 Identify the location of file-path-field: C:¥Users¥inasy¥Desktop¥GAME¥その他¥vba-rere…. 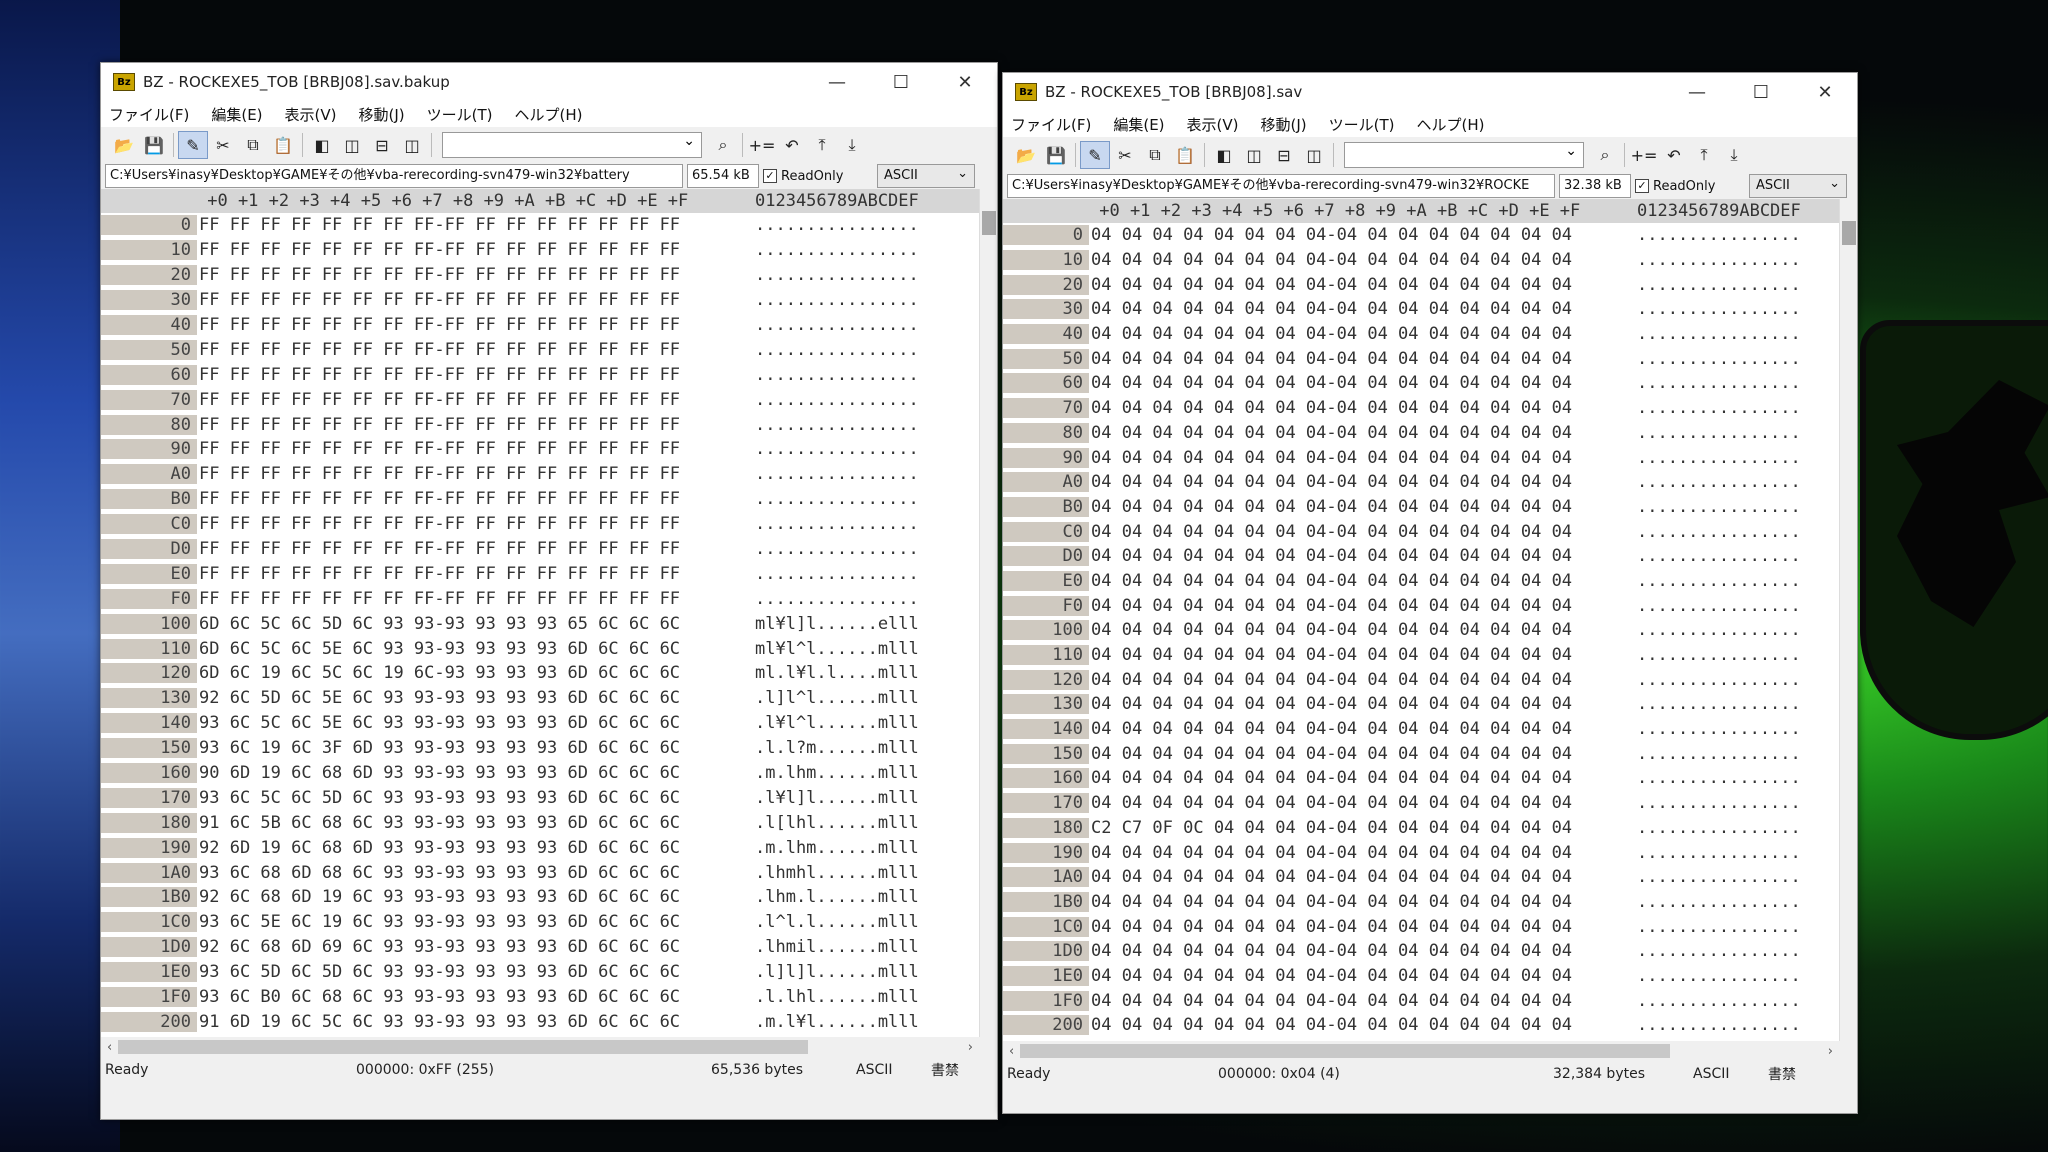
(1281, 186).